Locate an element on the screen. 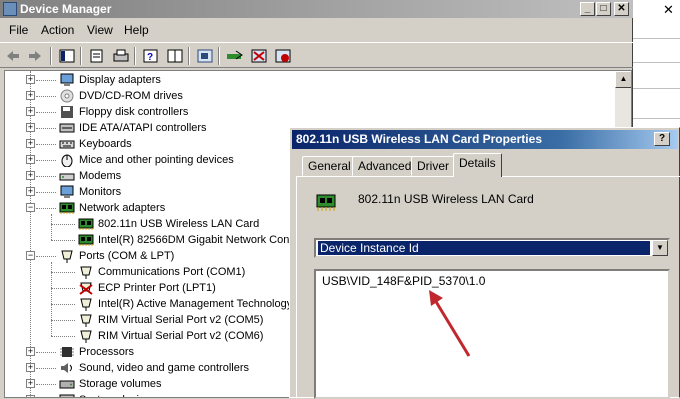 Image resolution: width=680 pixels, height=399 pixels. property-dropdown: Device Instance Id ▼ is located at coordinates (492, 248).